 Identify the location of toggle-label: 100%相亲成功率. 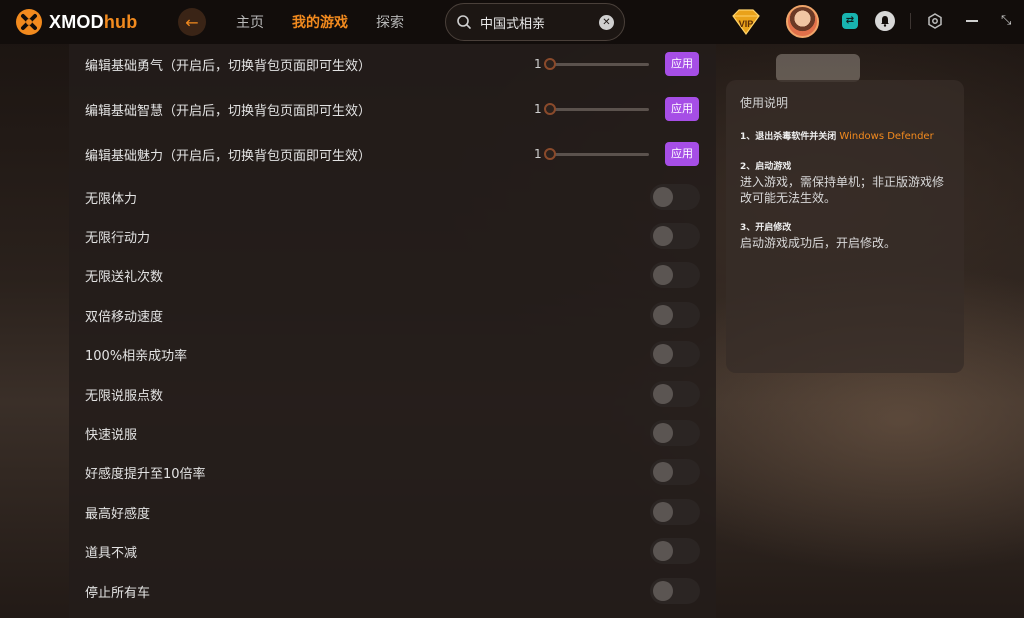
(136, 356).